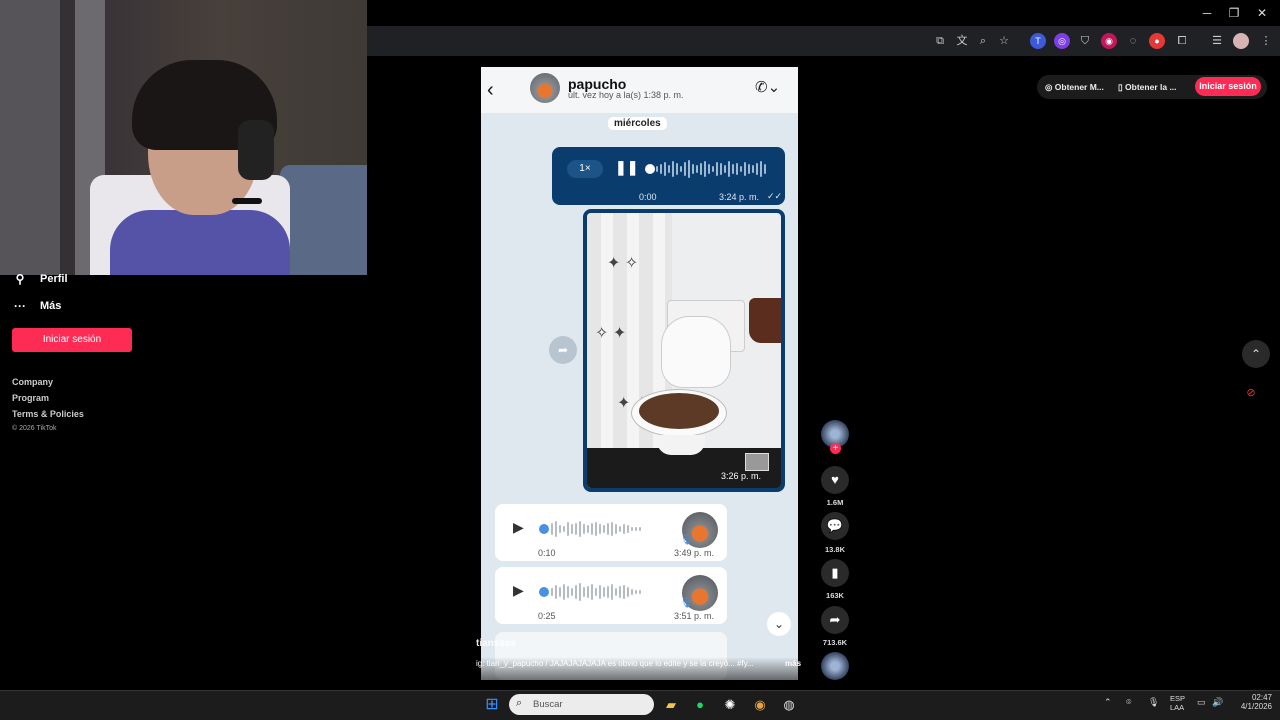  What do you see at coordinates (54, 279) in the screenshot?
I see `sidebar-item-label: Perfil` at bounding box center [54, 279].